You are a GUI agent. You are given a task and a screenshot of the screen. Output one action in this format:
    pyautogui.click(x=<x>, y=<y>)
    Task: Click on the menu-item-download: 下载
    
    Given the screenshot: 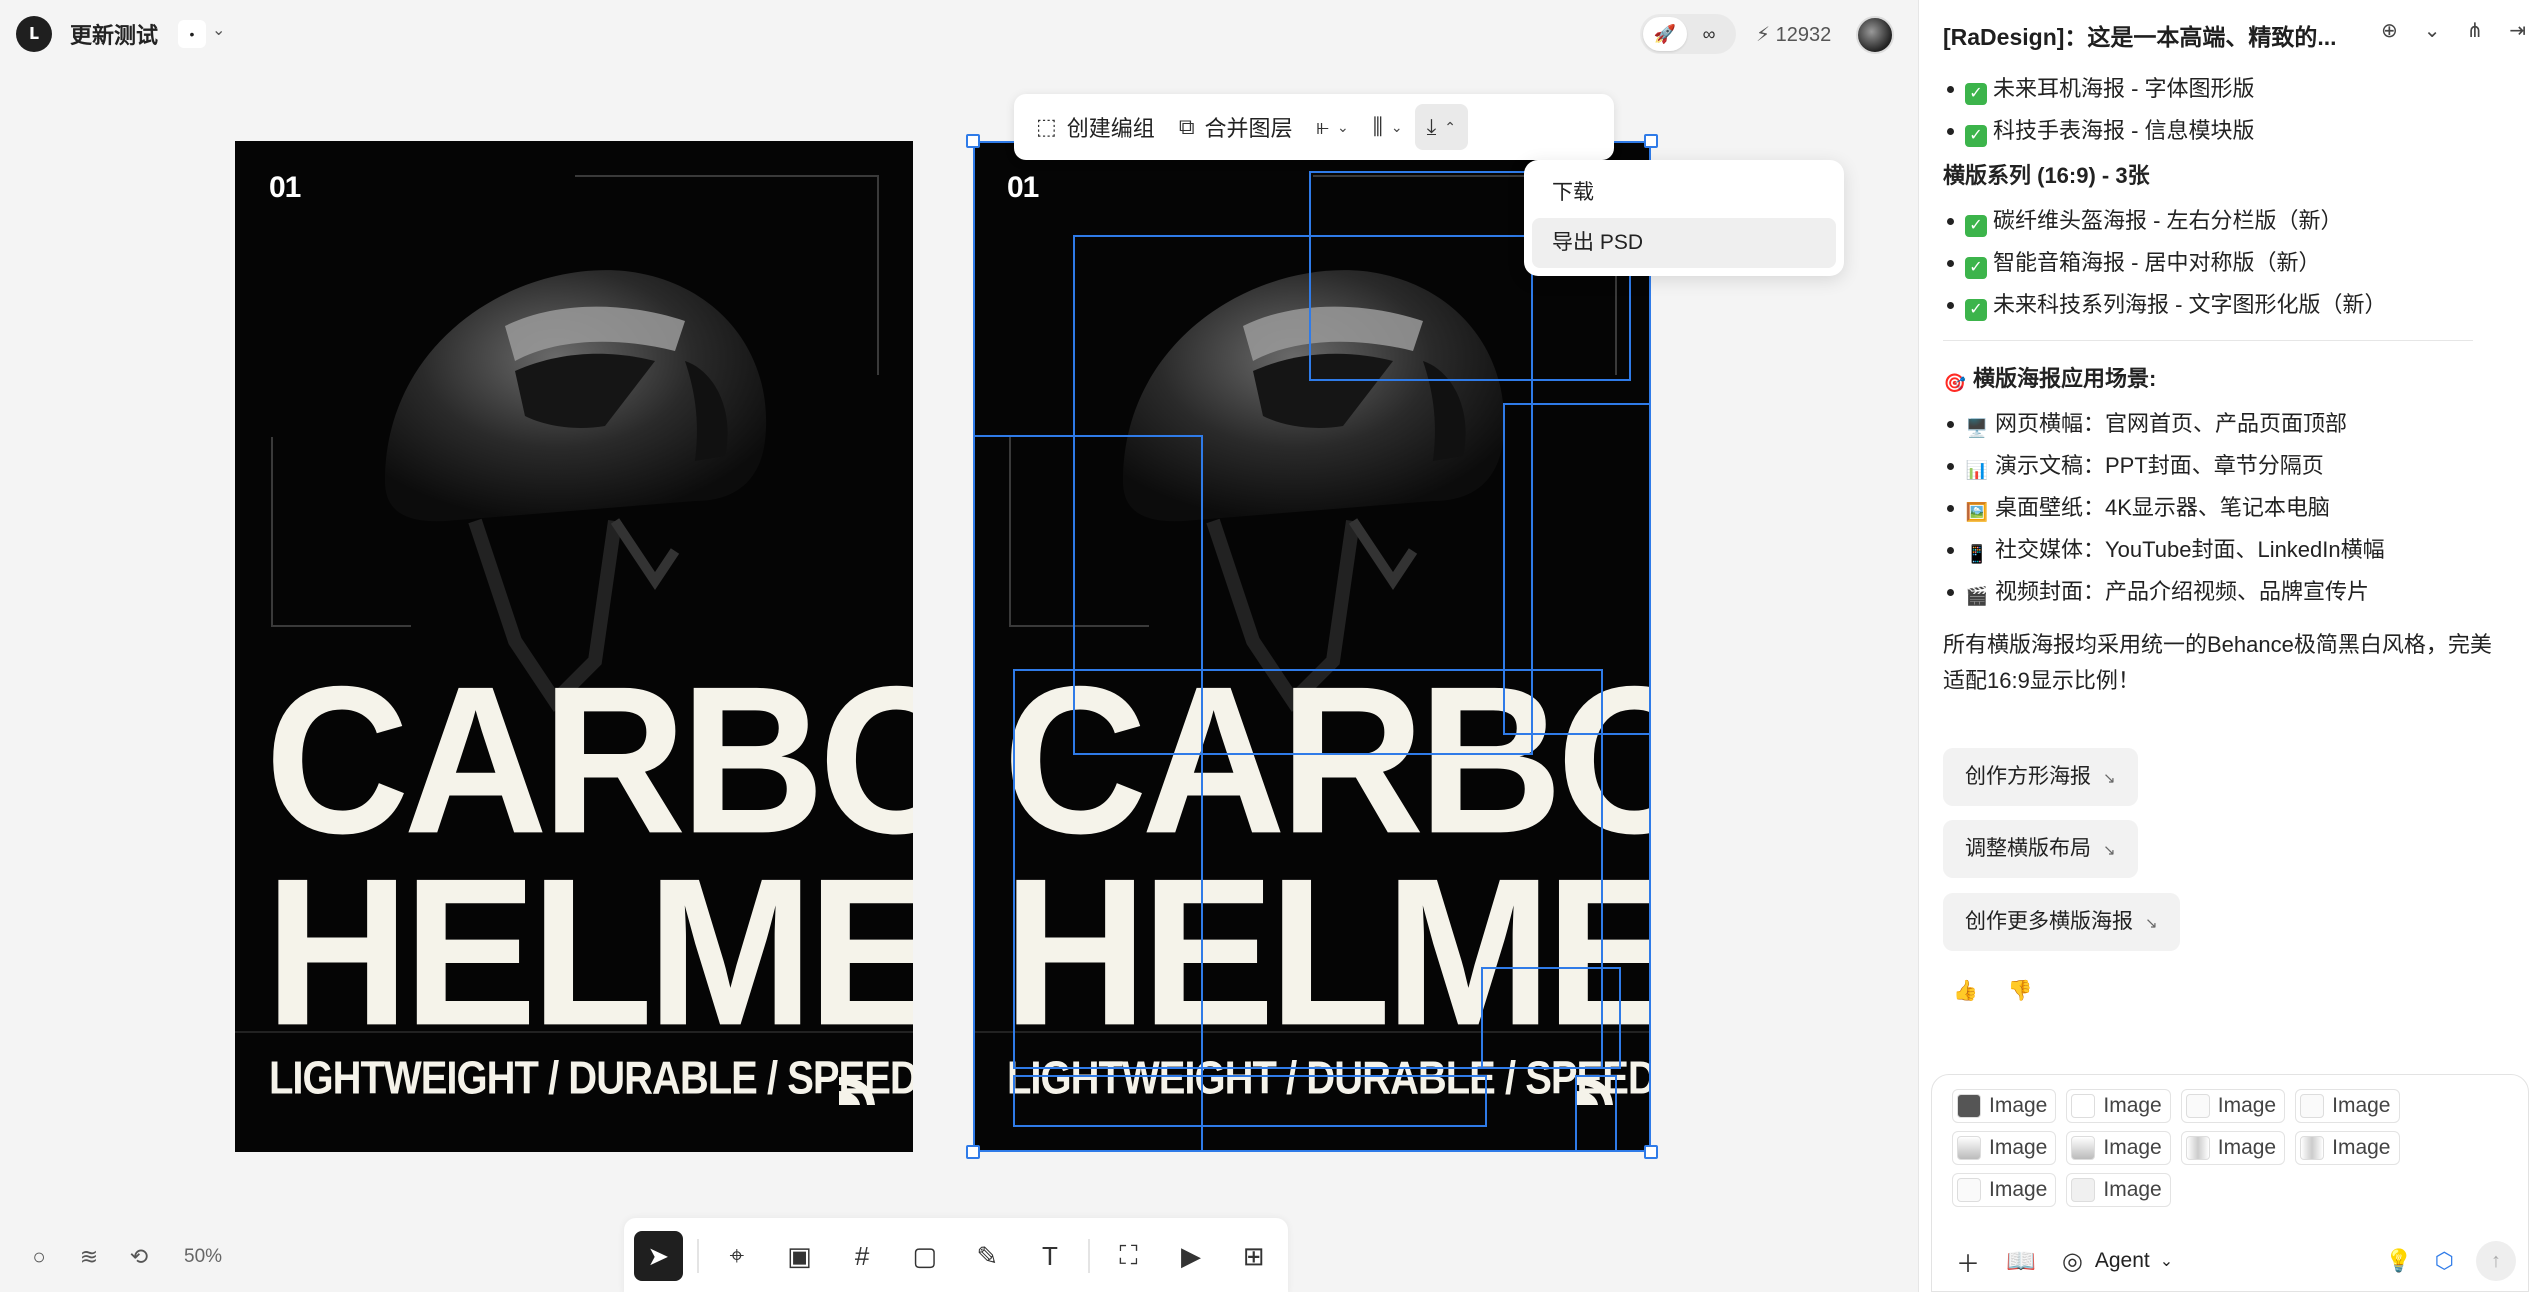 What is the action you would take?
    pyautogui.click(x=1684, y=193)
    